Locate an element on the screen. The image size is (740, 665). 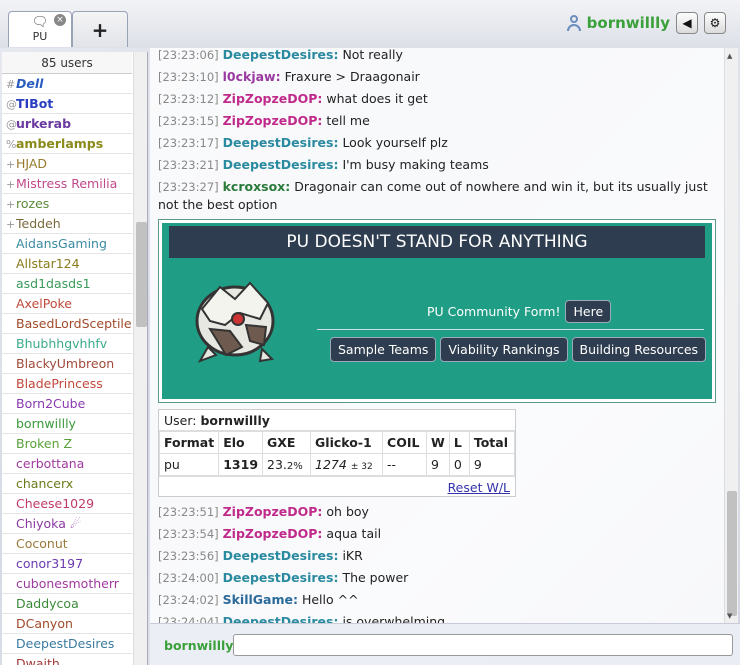
user-list-scrollbar is located at coordinates (140, 358).